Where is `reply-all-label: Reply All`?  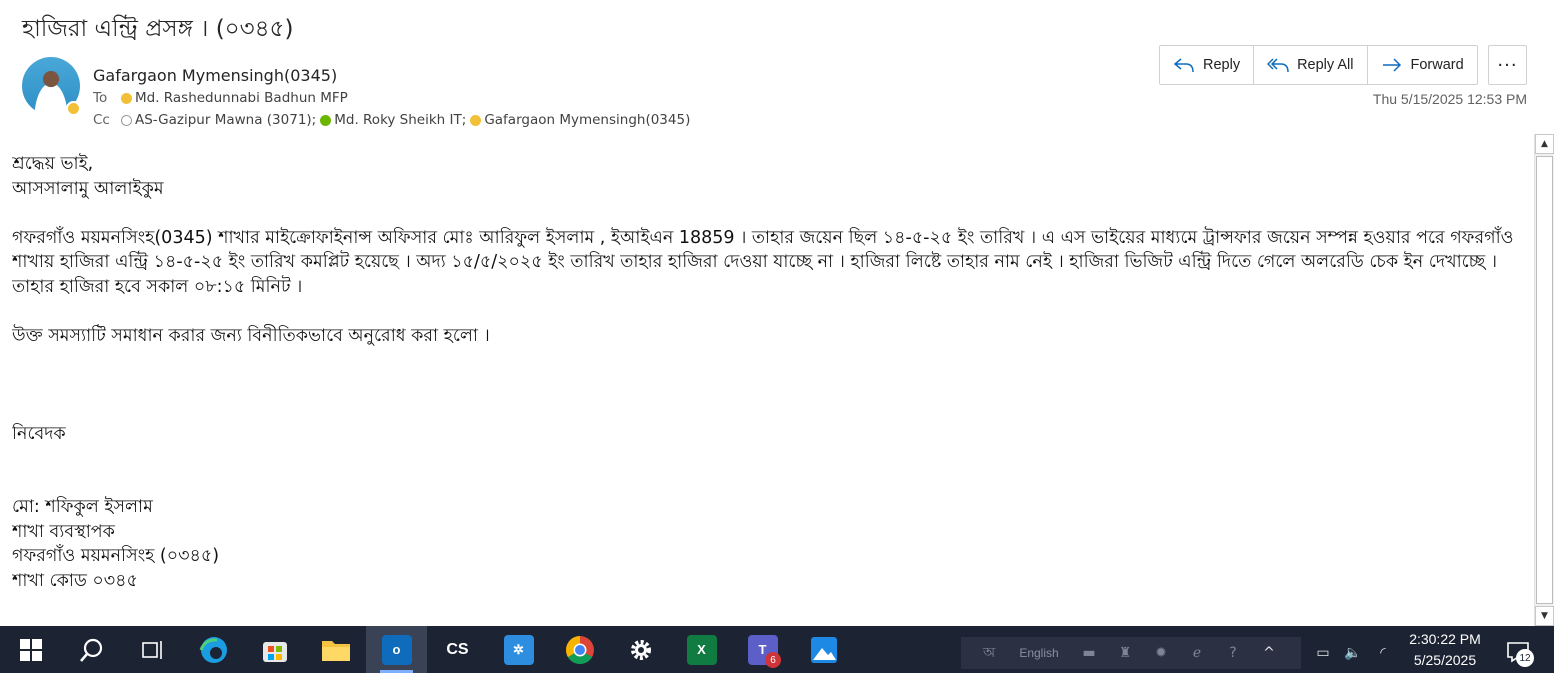 reply-all-label: Reply All is located at coordinates (1325, 65).